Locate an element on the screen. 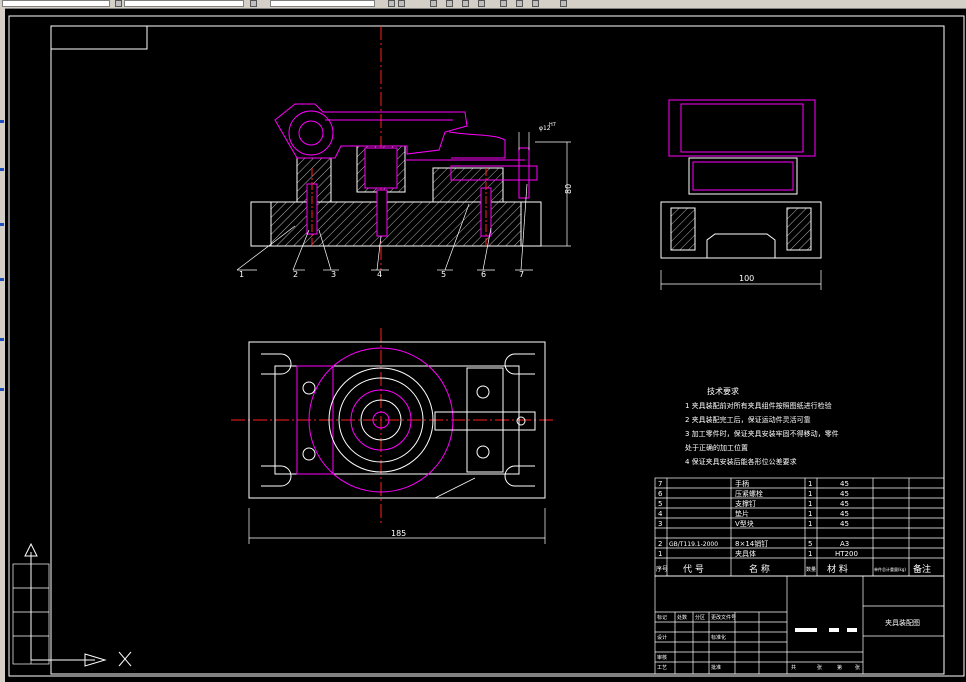 This screenshot has height=682, width=966. bom-no: 1 is located at coordinates (660, 554).